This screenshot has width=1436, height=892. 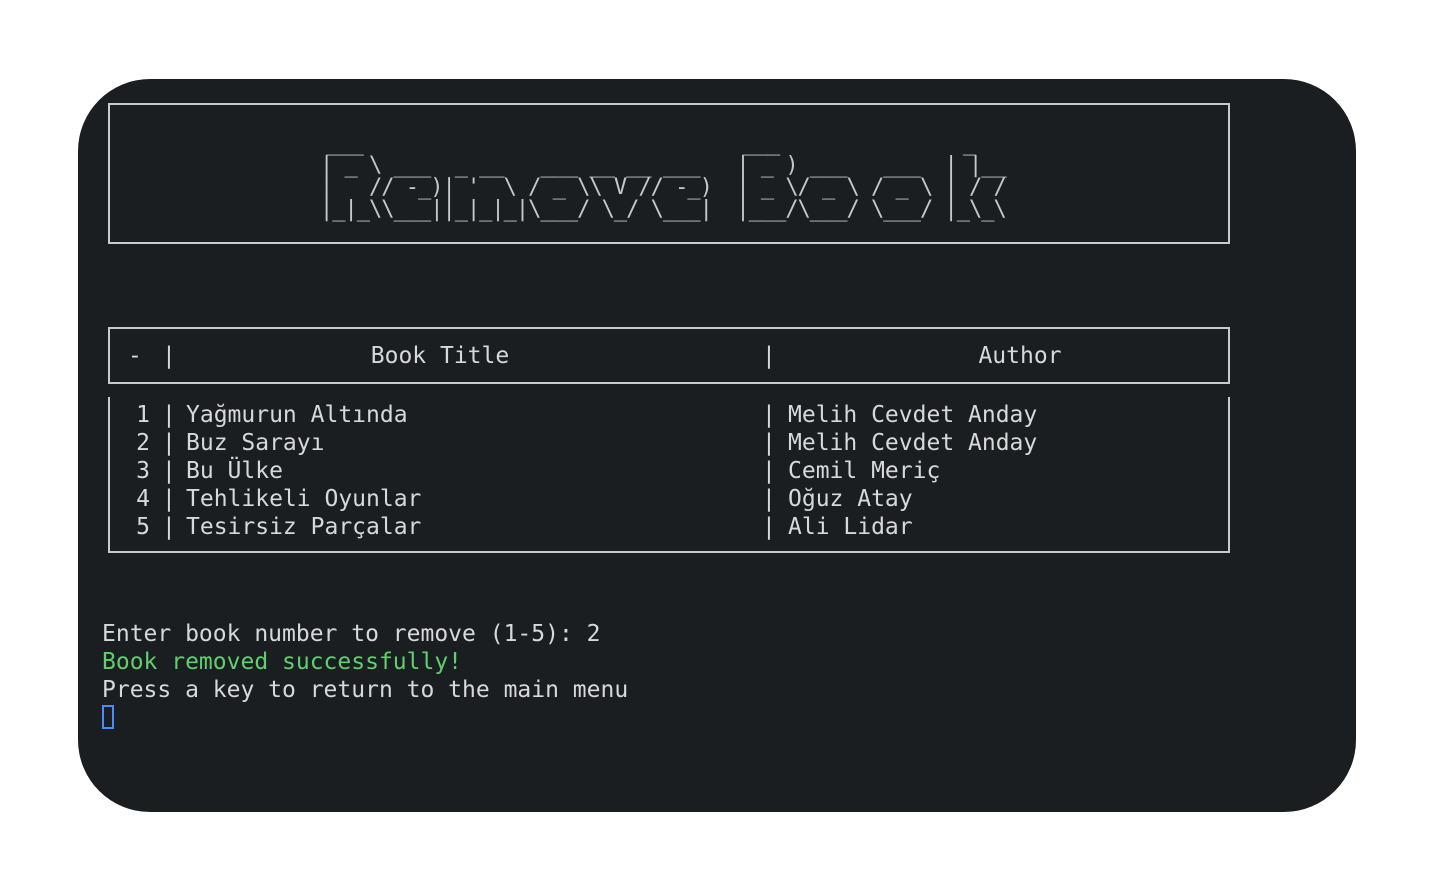 I want to click on header-book-title: Book Title, so click(x=440, y=356).